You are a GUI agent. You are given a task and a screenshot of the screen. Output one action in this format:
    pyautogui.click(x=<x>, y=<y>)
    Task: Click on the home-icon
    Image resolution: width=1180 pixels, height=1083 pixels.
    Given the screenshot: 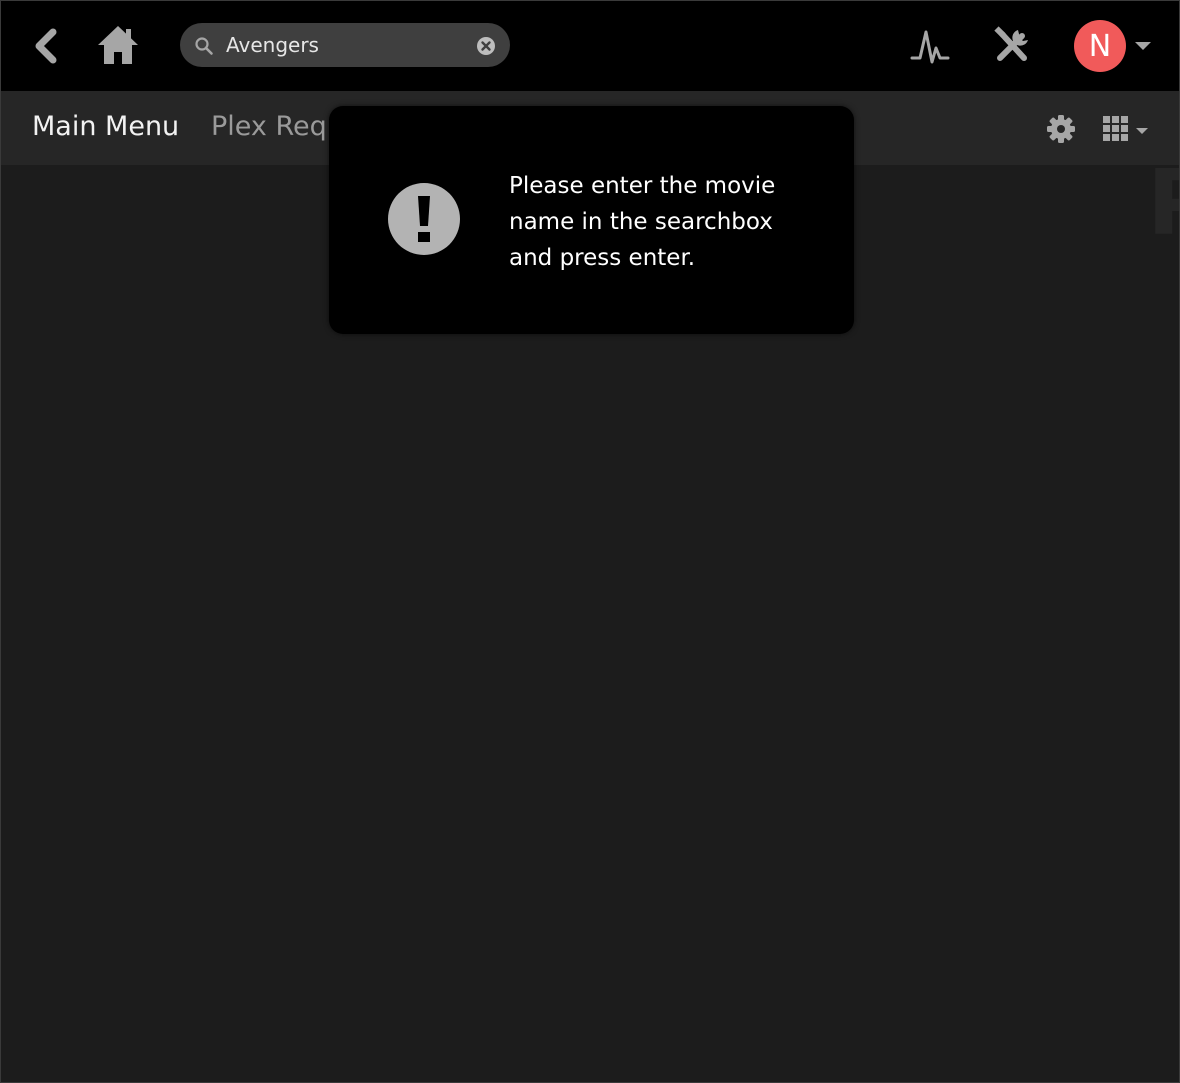 What is the action you would take?
    pyautogui.click(x=118, y=45)
    